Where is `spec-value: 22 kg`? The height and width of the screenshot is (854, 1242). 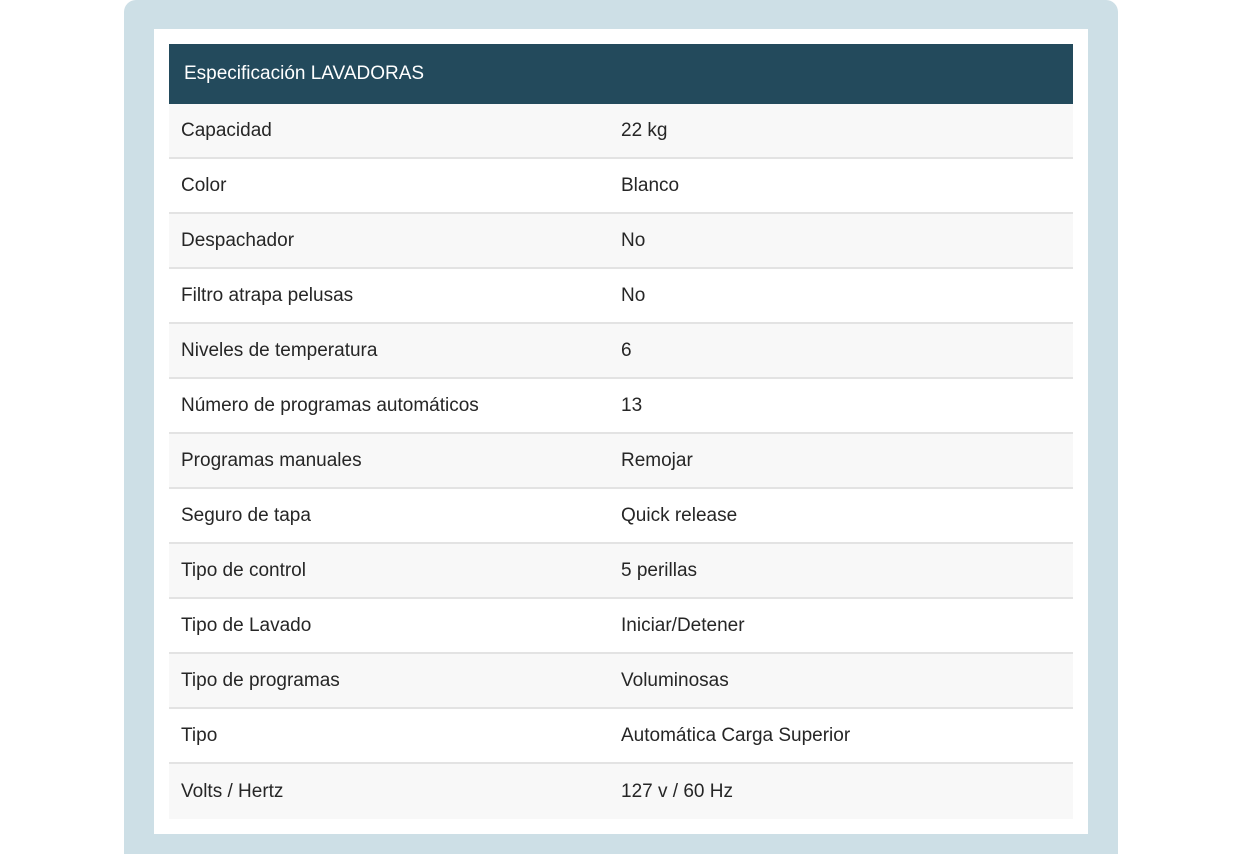 spec-value: 22 kg is located at coordinates (644, 130).